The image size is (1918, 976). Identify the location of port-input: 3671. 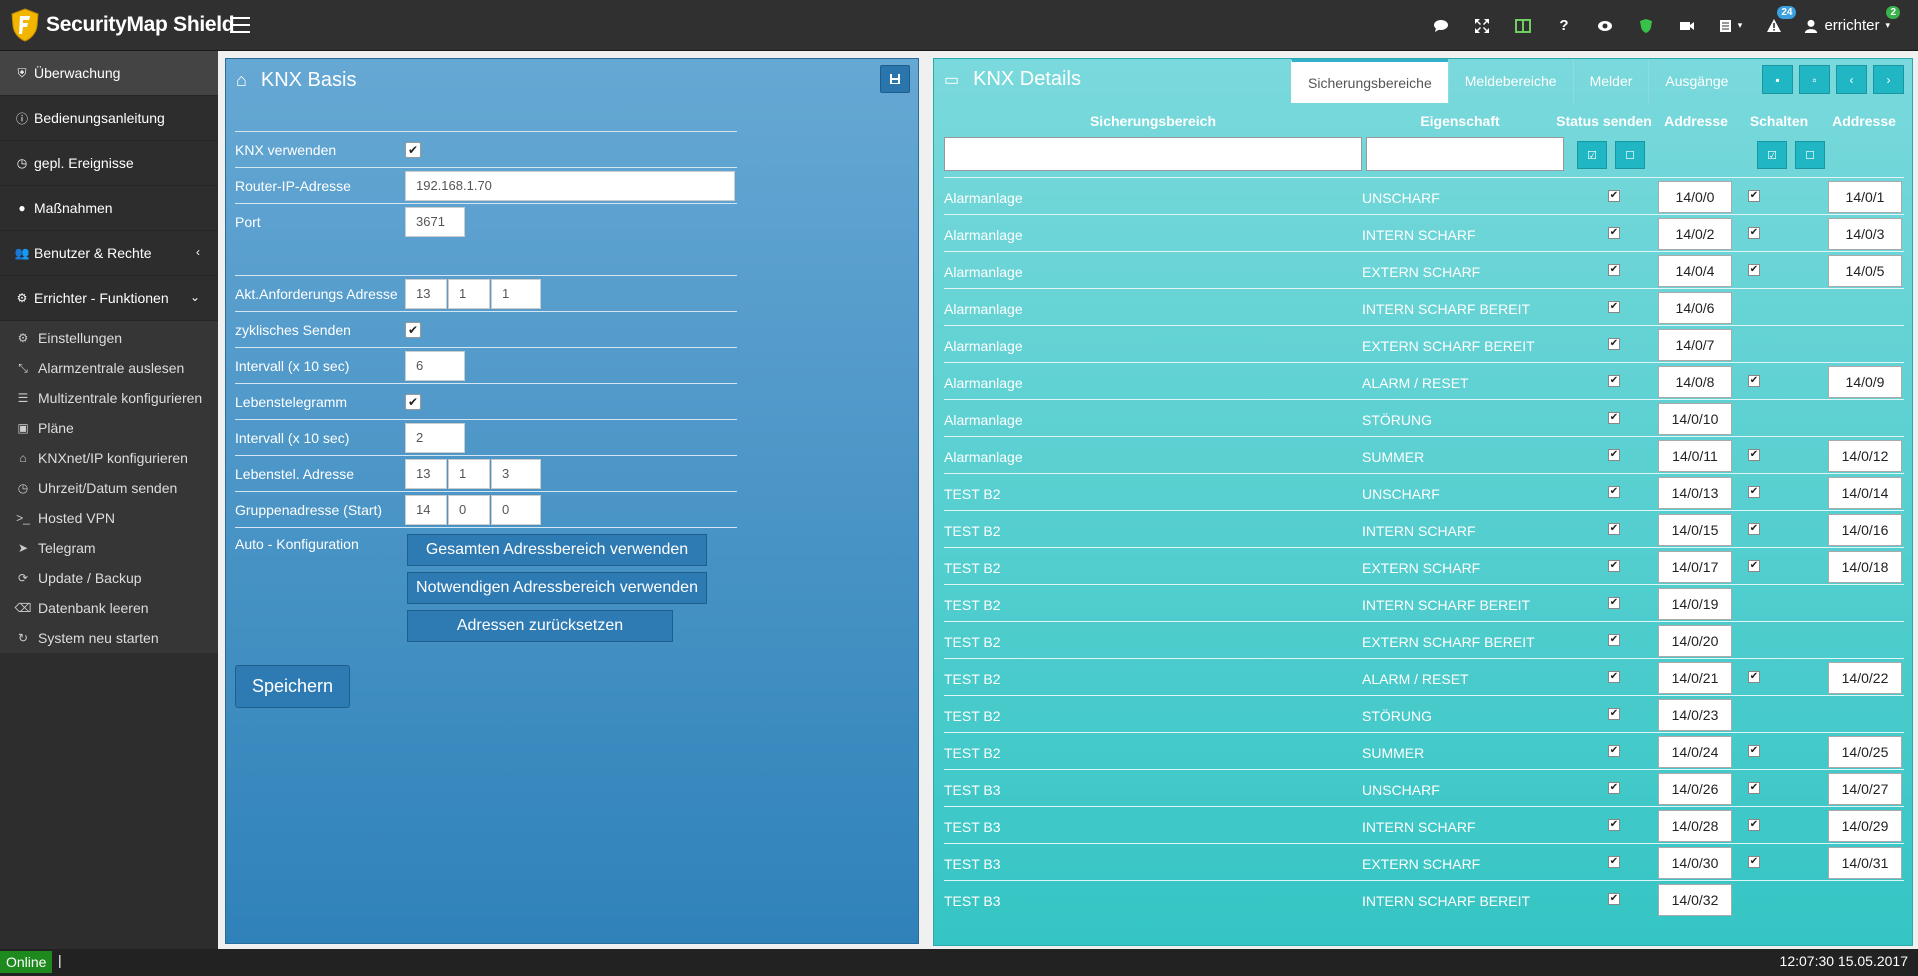
(435, 221).